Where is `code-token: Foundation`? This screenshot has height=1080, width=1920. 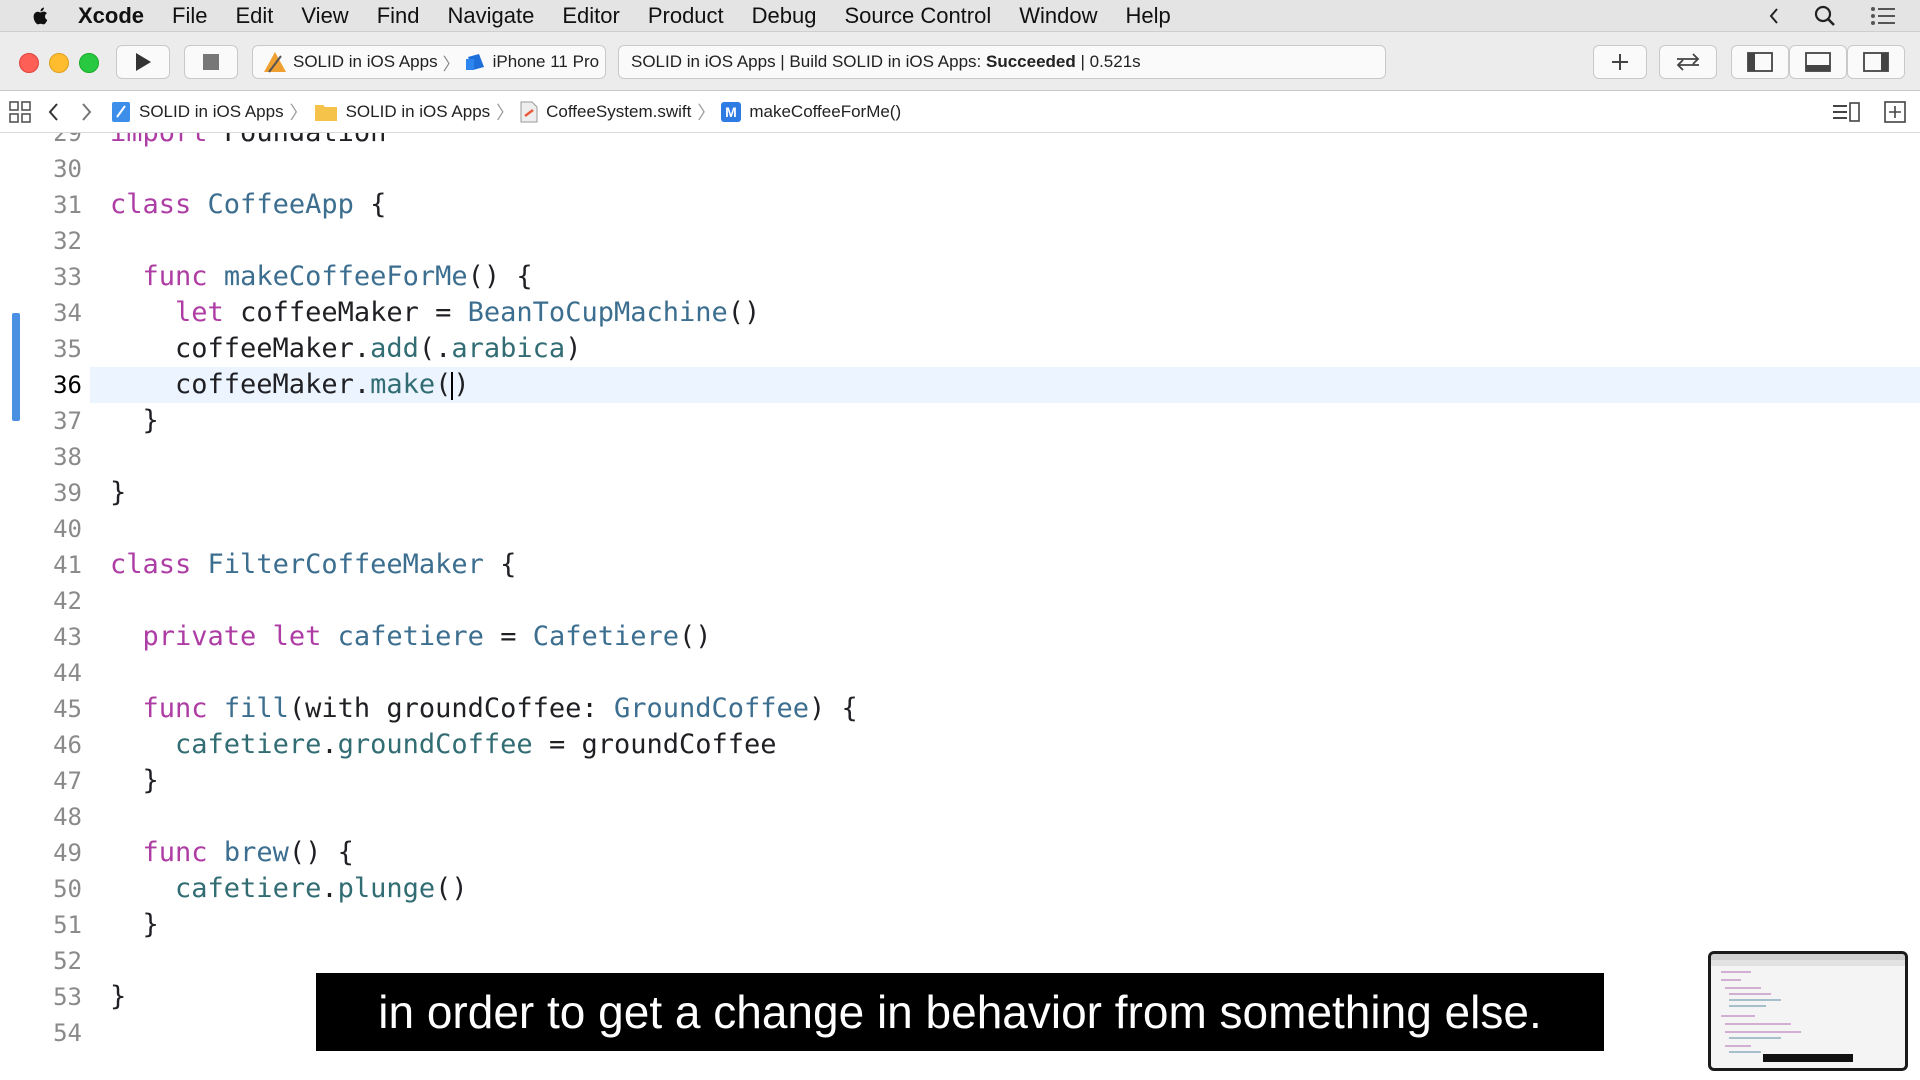
code-token: Foundation is located at coordinates (297, 140).